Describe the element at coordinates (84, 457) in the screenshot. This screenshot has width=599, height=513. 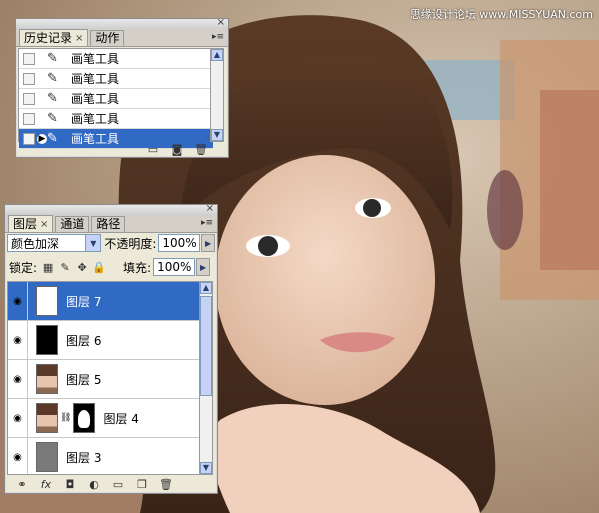
I see `layer-name: 图层 3` at that location.